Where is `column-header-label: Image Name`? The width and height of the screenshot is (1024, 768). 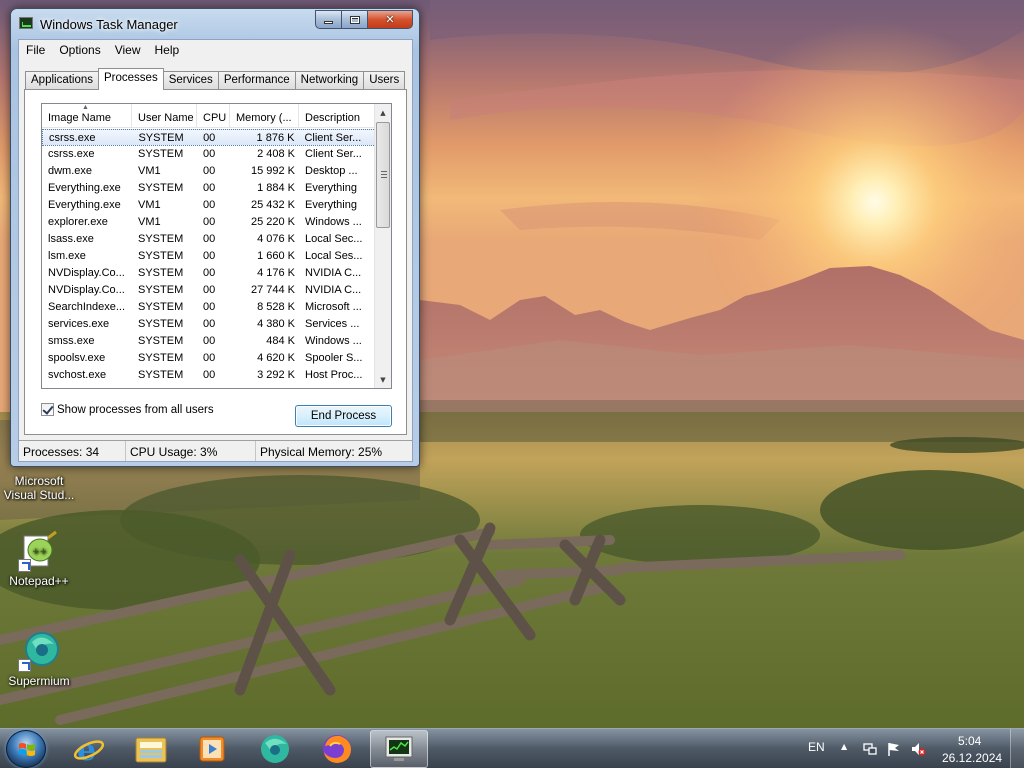
column-header-label: Image Name is located at coordinates (79, 118).